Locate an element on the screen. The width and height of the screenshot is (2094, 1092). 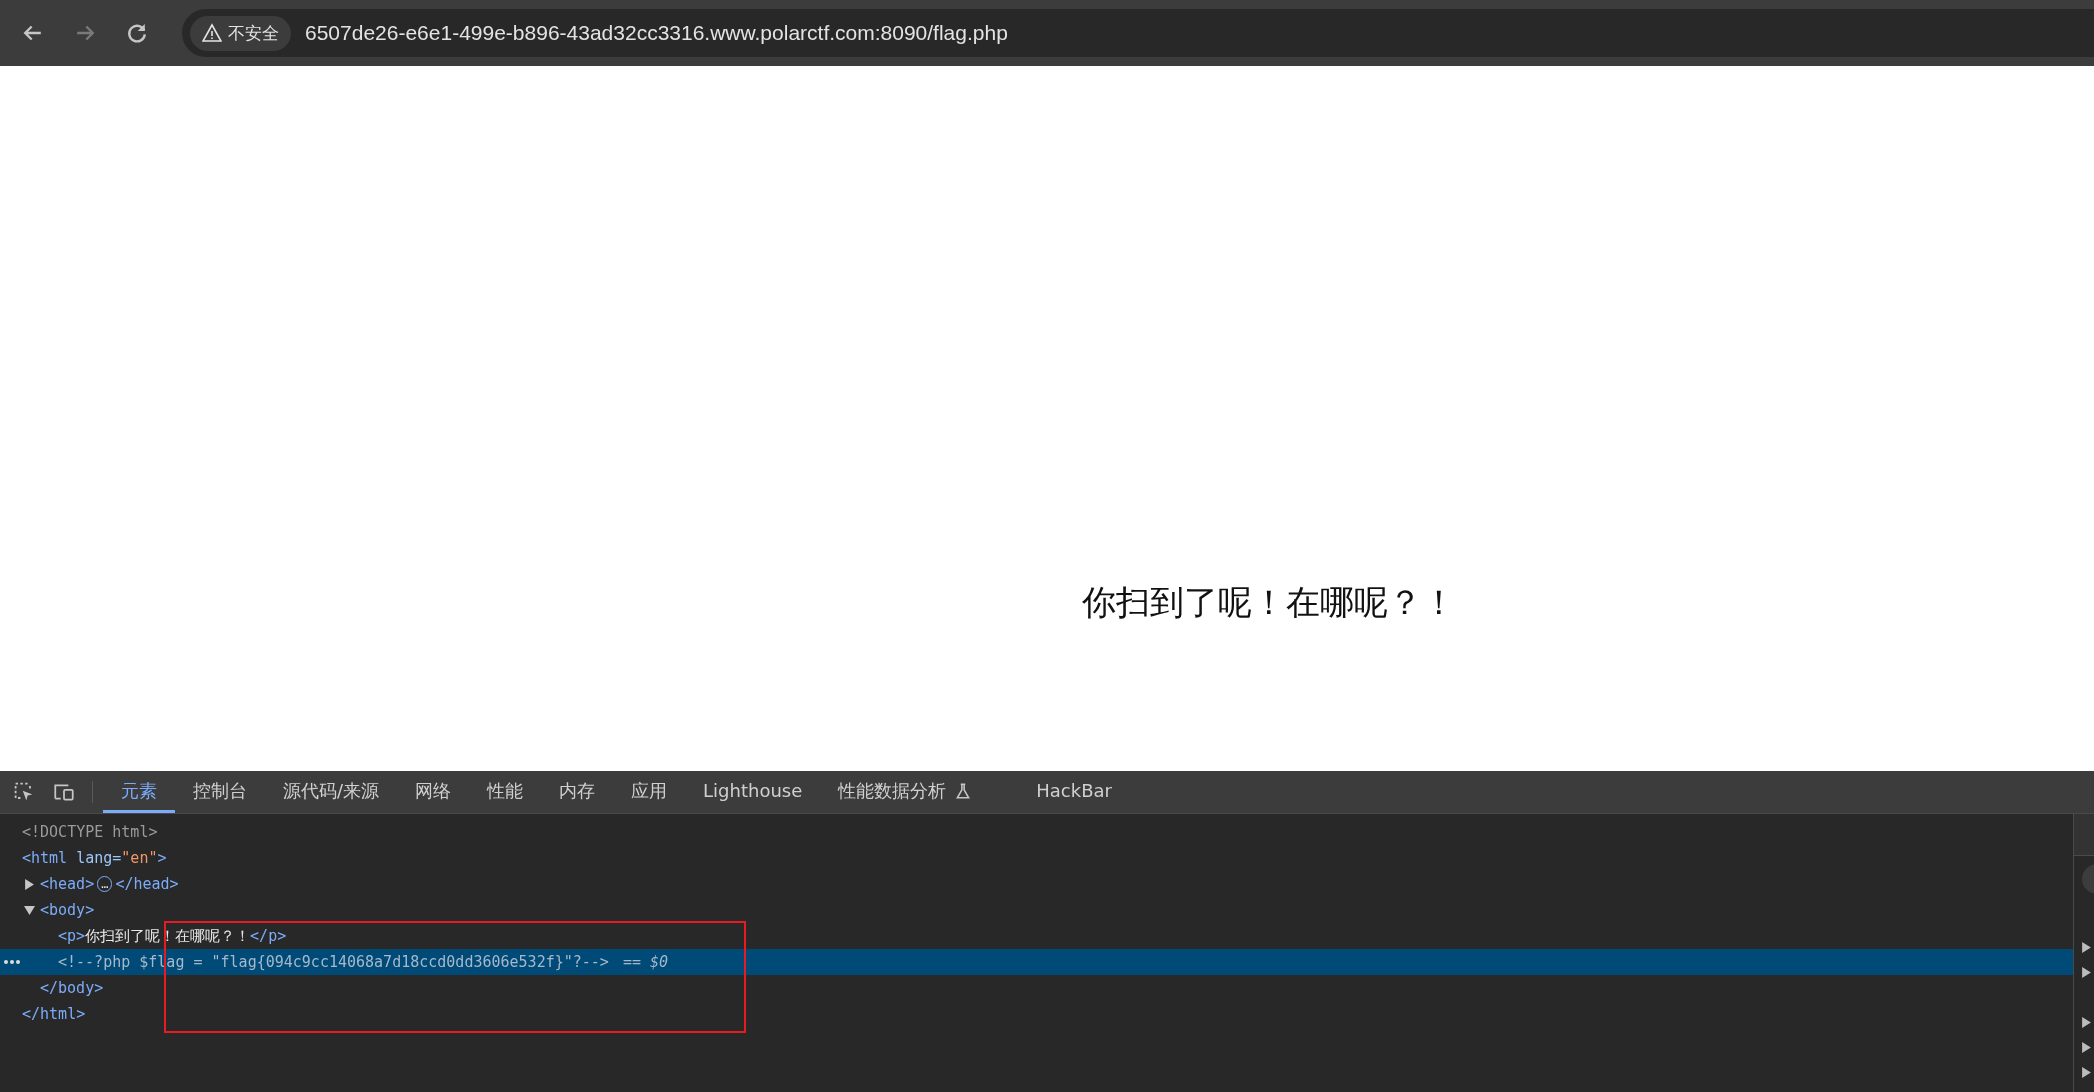
tag-name: <p> is located at coordinates (72, 936).